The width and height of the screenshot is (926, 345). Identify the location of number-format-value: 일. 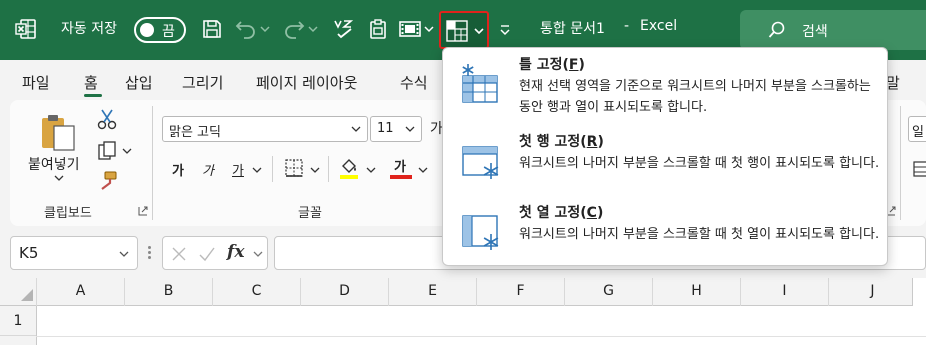
(918, 132).